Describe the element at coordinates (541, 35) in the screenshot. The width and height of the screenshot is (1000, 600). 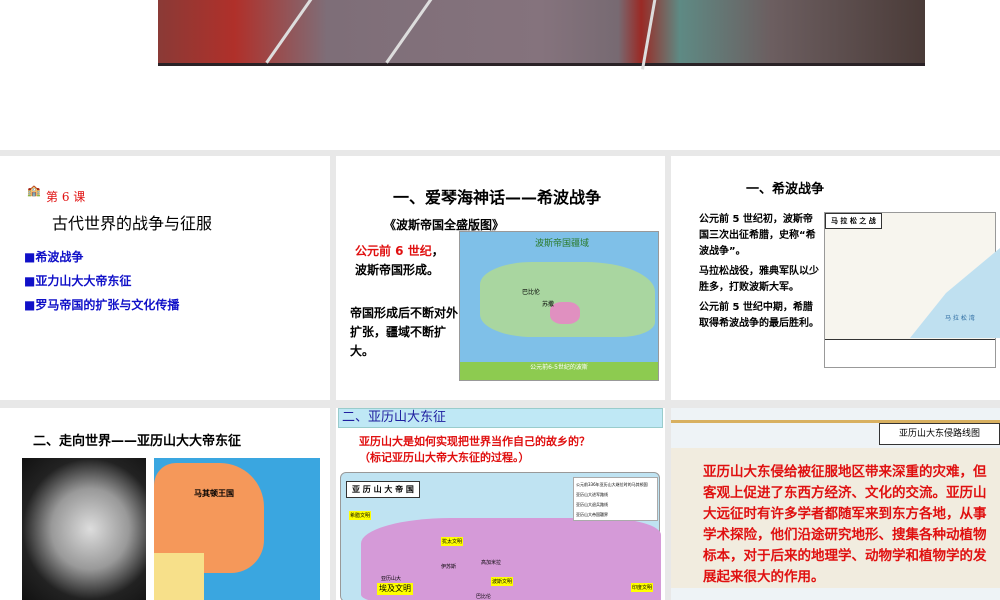
I see `video-thumbnail` at that location.